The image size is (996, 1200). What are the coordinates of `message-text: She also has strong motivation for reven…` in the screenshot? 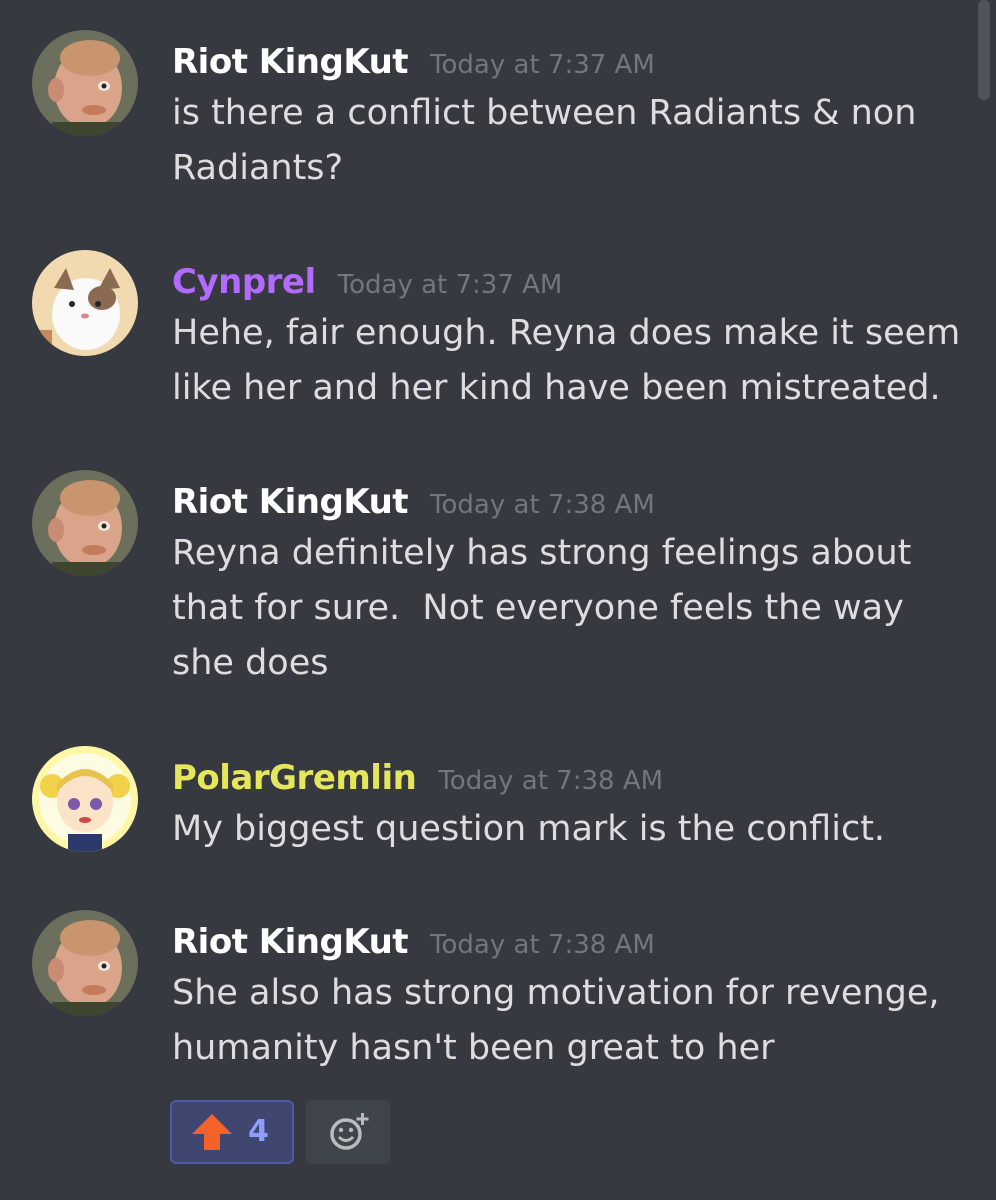 It's located at (556, 1020).